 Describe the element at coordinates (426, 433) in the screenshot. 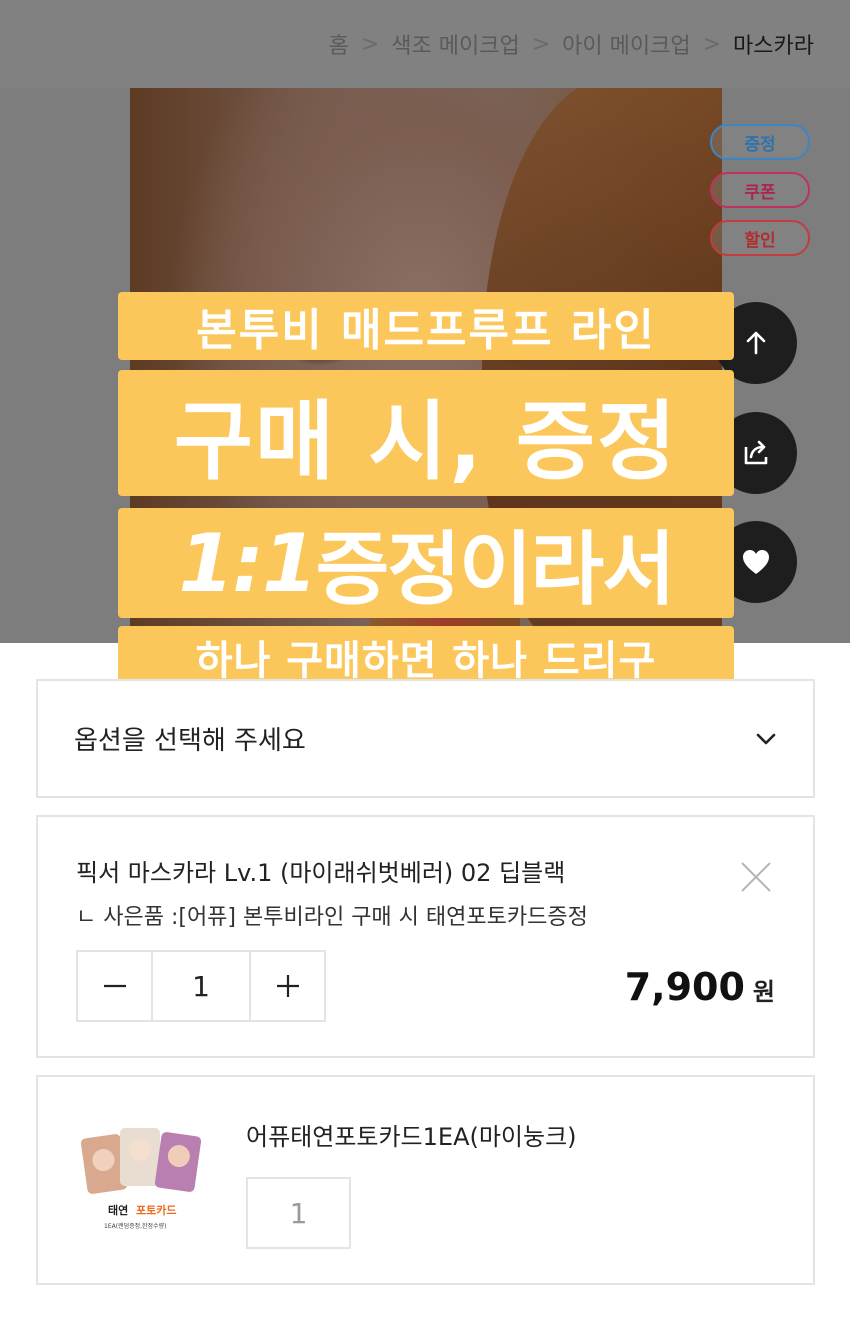

I see `caption-line-2: 구매 시, 증정` at that location.